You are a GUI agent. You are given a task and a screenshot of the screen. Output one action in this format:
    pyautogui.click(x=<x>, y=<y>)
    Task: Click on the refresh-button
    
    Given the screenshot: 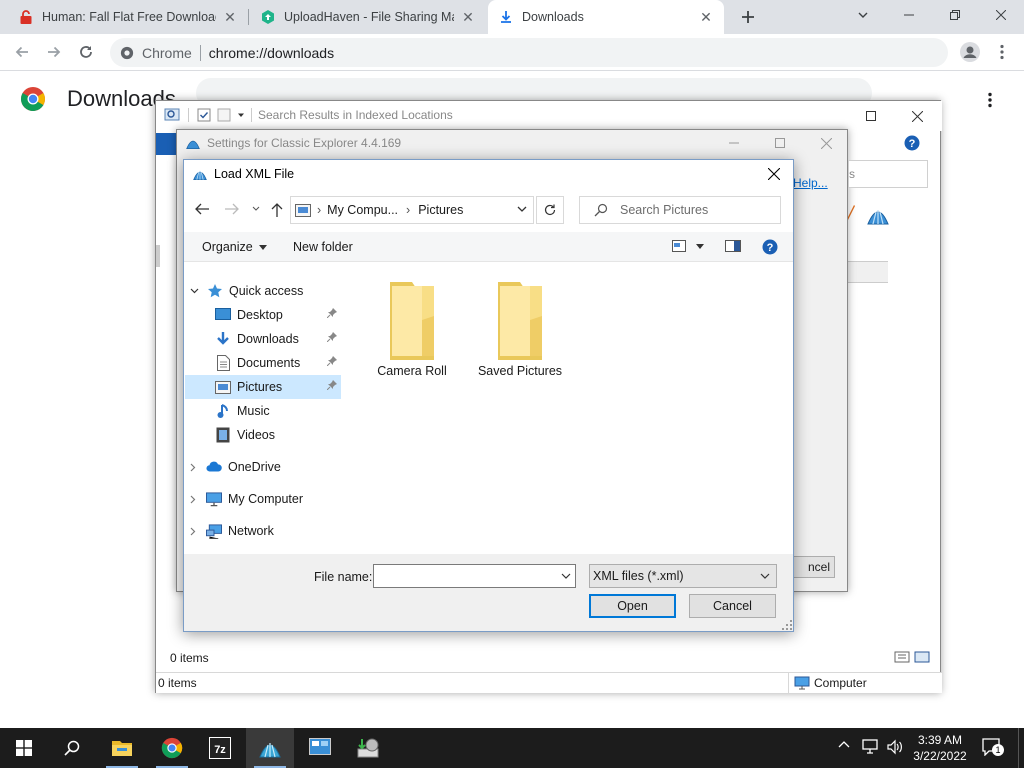 What is the action you would take?
    pyautogui.click(x=550, y=210)
    